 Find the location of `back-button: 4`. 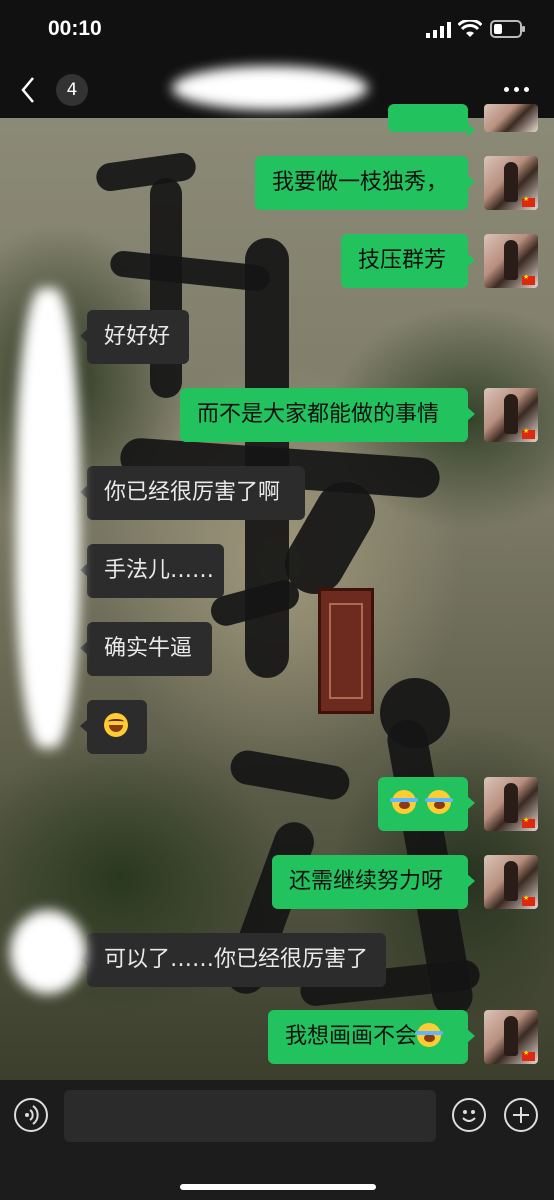

back-button: 4 is located at coordinates (51, 90).